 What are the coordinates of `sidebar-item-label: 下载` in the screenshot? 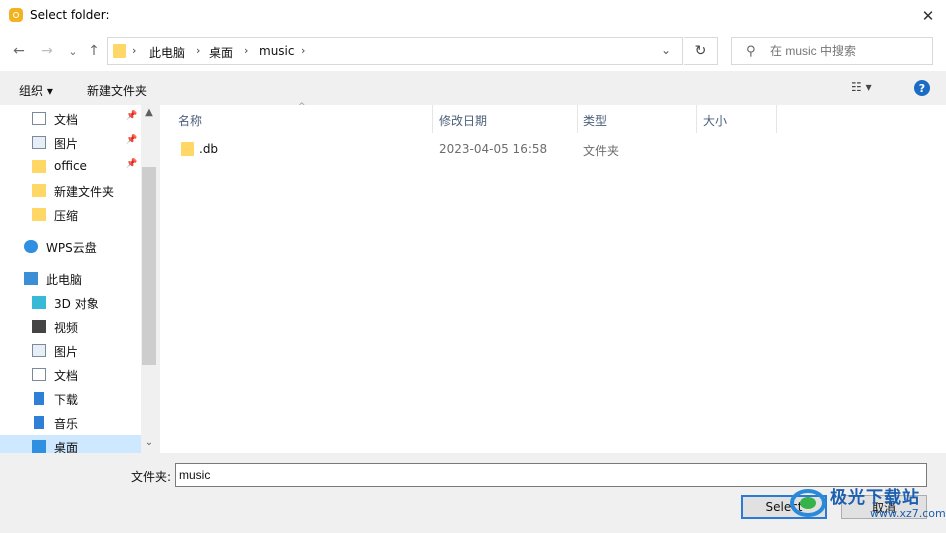 It's located at (66, 400).